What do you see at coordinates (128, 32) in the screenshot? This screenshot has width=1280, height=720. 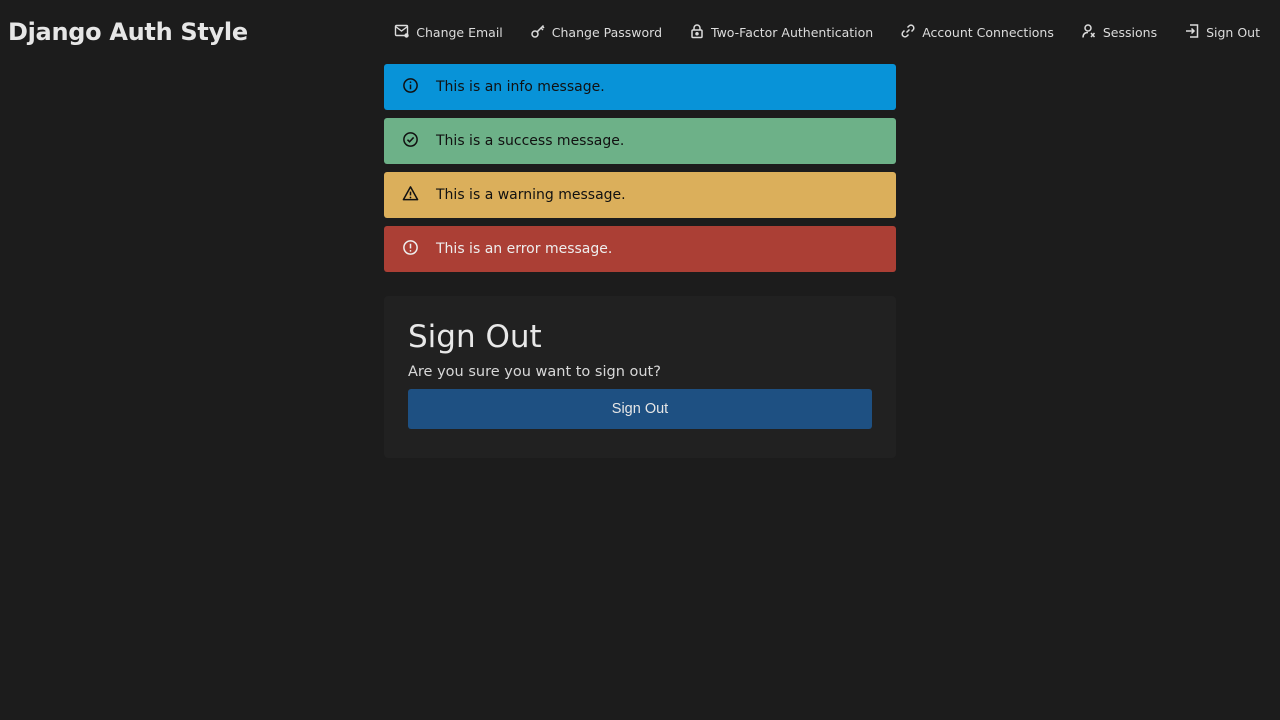 I see `app-title: Django Auth Style` at bounding box center [128, 32].